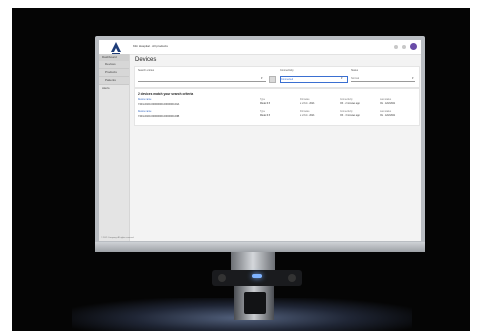 The height and width of the screenshot is (331, 482). Describe the element at coordinates (255, 303) in the screenshot. I see `stand-clamp` at that location.